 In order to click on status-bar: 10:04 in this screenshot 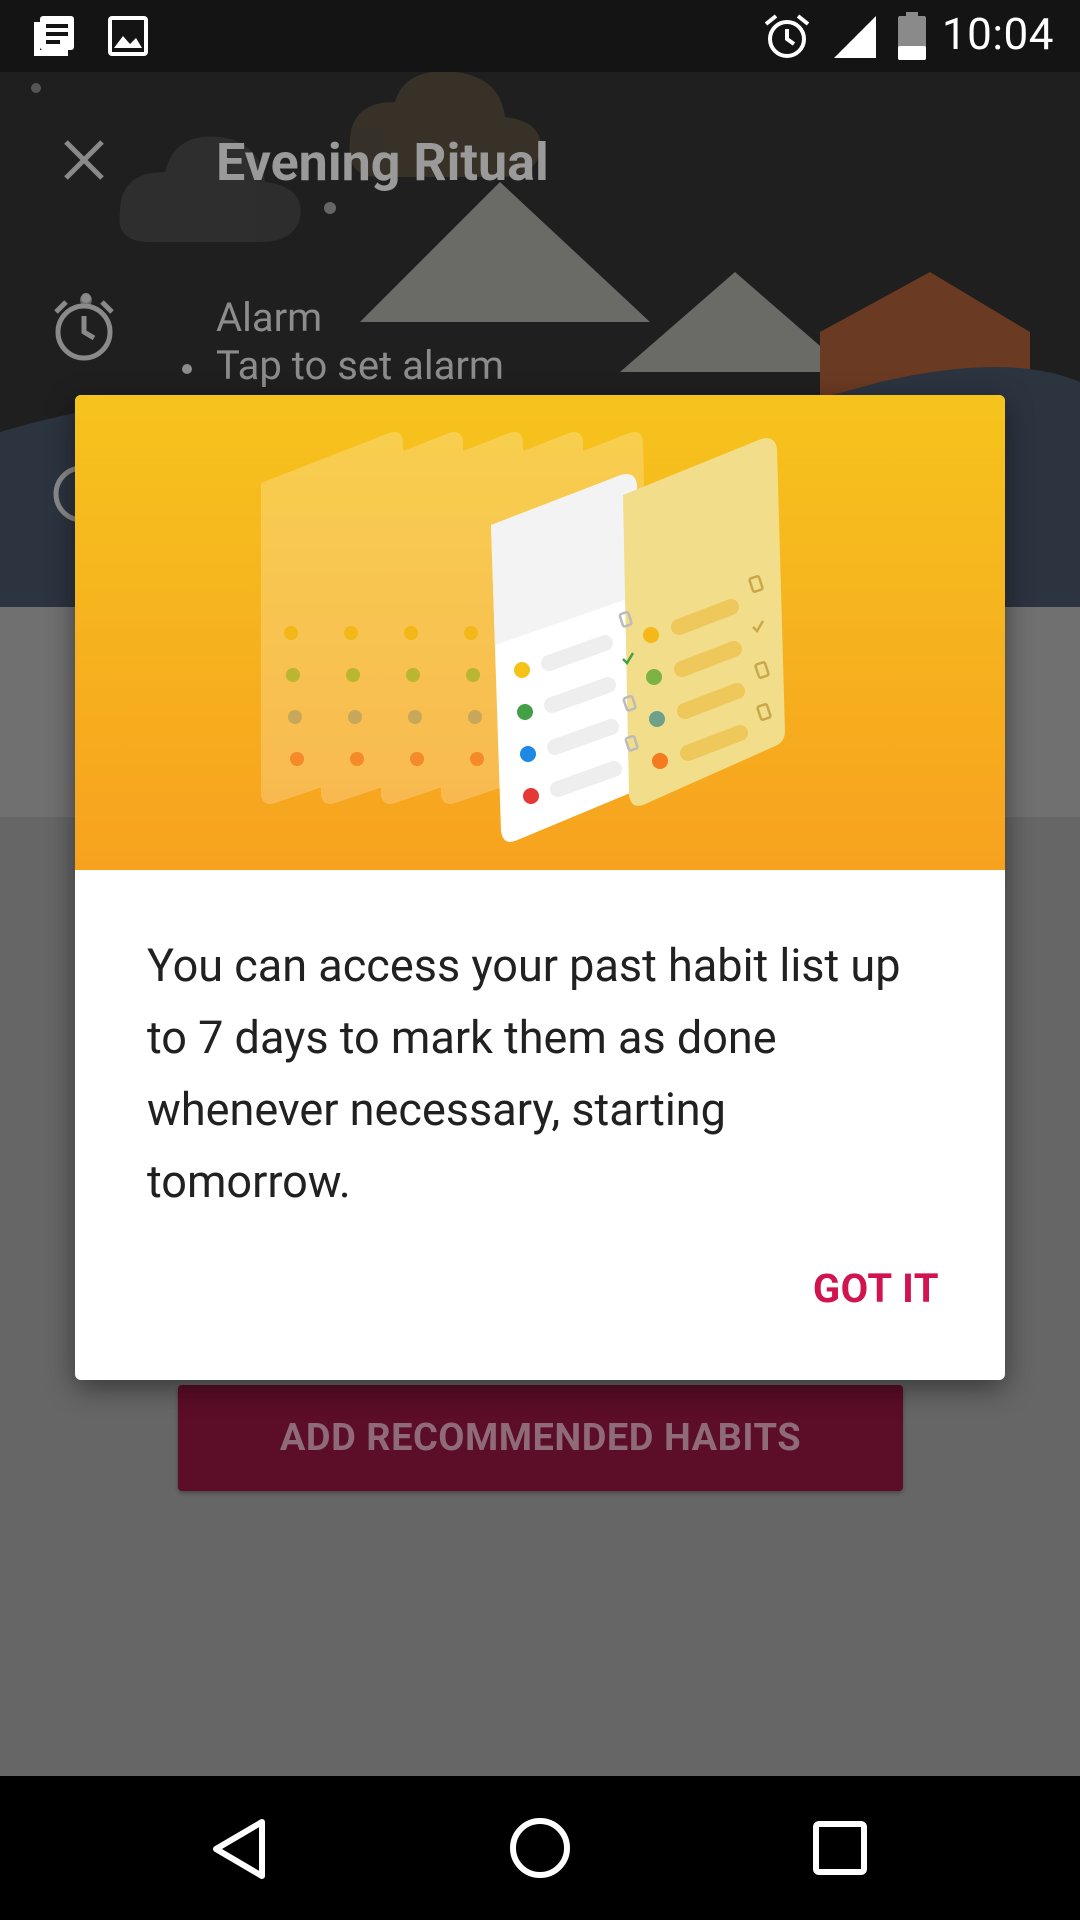, I will do `click(540, 36)`.